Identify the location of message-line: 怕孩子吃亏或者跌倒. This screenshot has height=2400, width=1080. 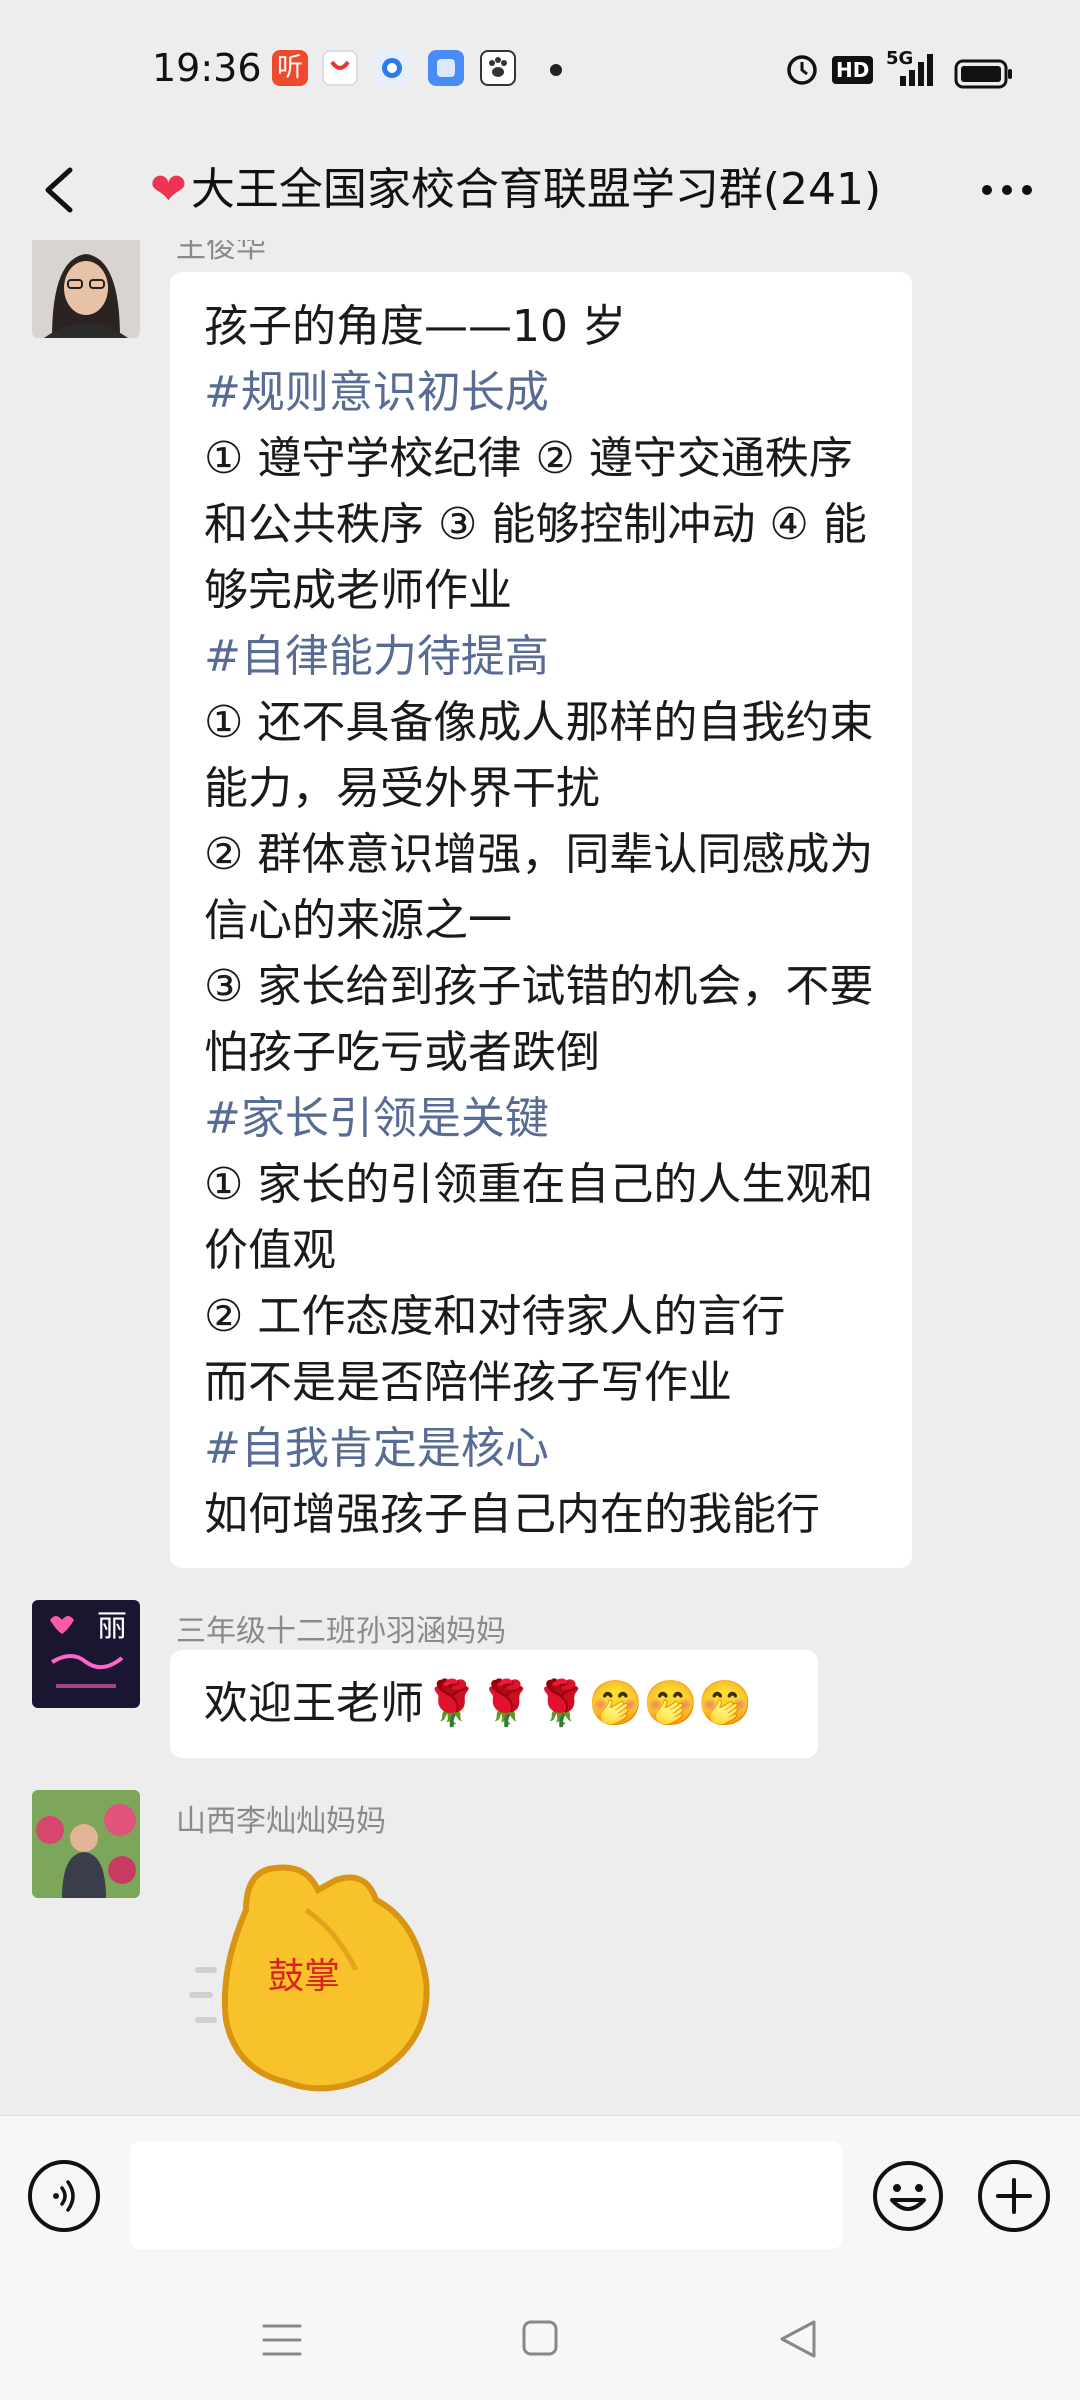
(402, 1052).